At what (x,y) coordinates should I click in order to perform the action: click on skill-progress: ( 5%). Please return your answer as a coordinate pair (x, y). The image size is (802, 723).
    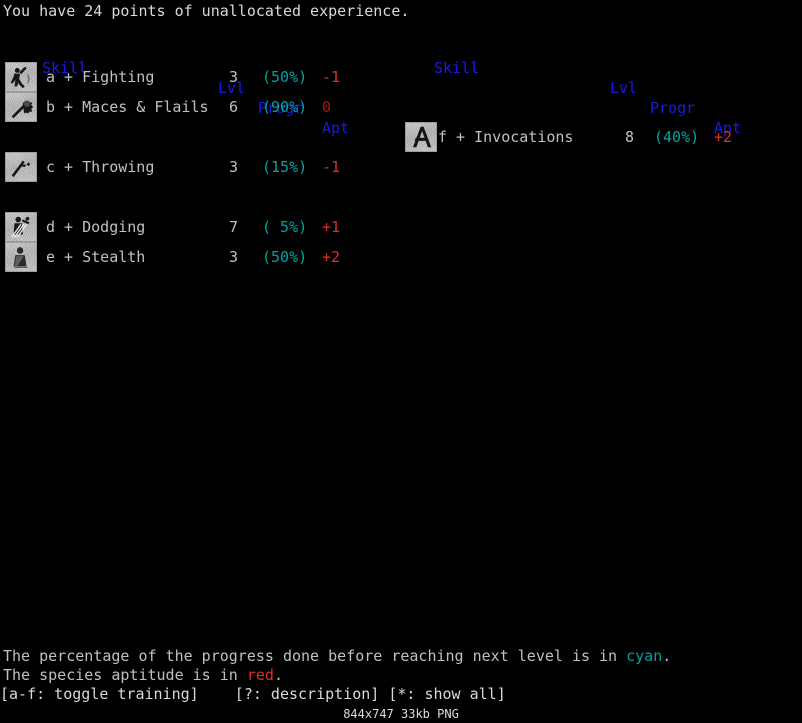
    Looking at the image, I should click on (285, 227).